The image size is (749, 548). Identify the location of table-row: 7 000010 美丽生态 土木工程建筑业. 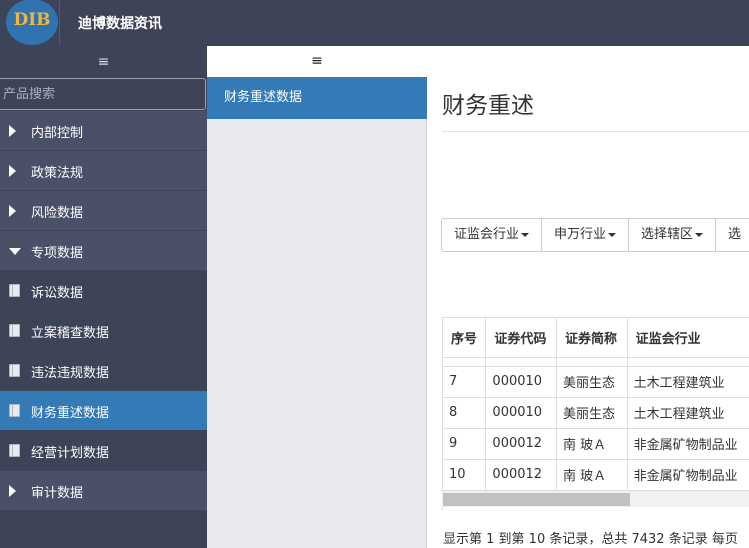
(596, 382).